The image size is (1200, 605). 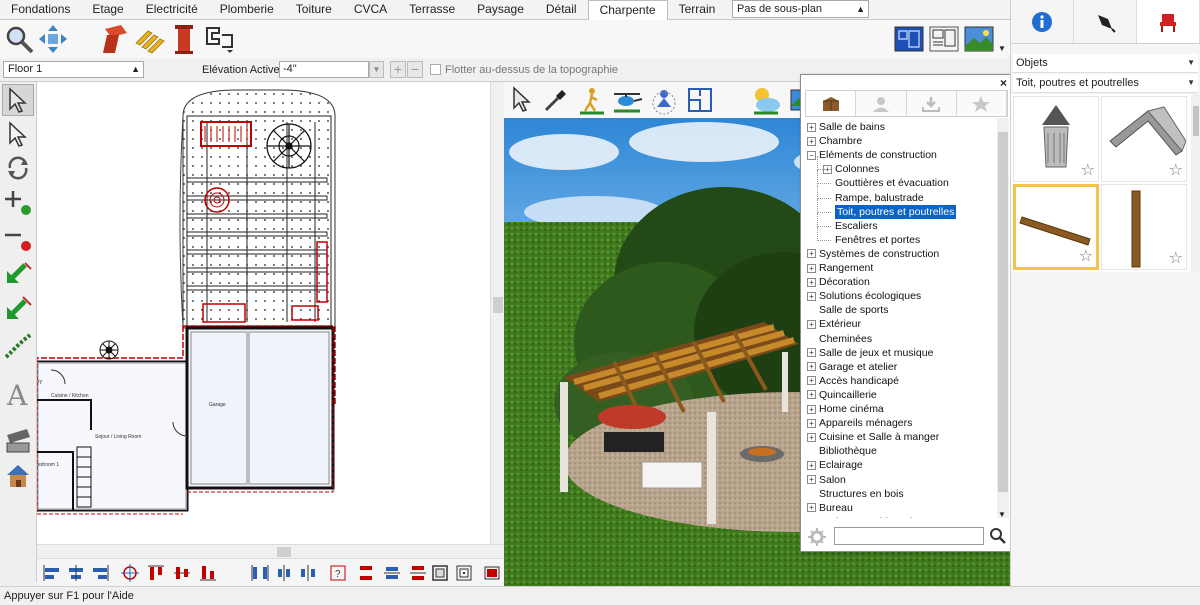 I want to click on house-tool-button, so click(x=18, y=476).